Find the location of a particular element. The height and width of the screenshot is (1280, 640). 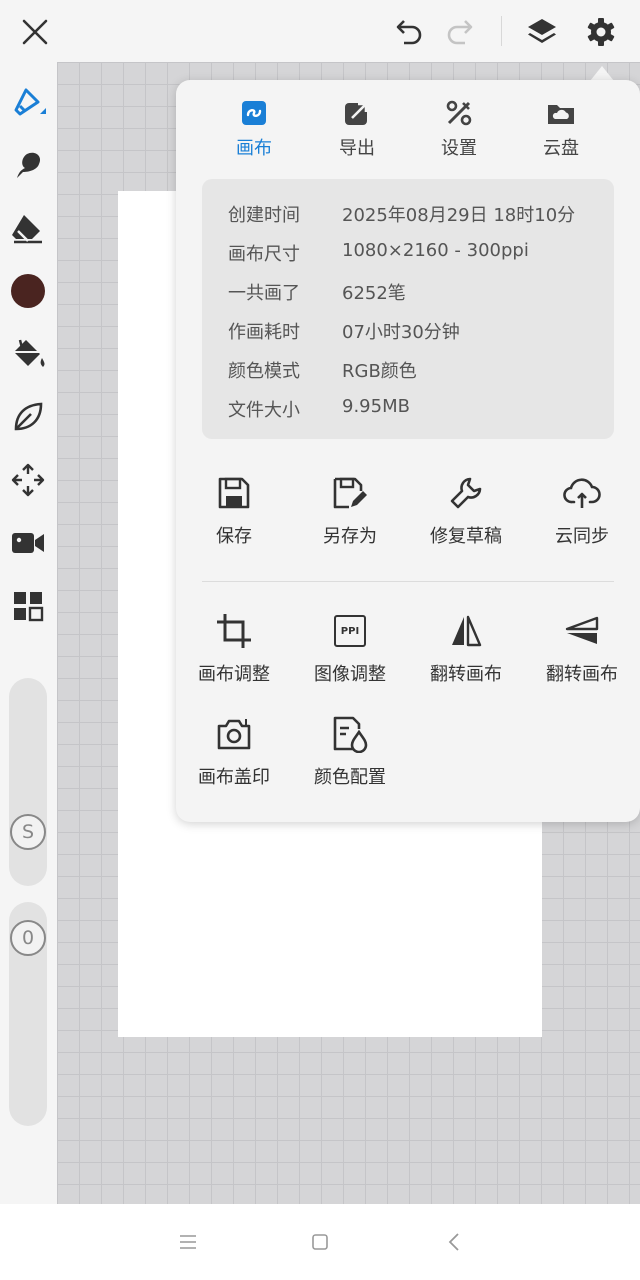

info-key: 一共画了 is located at coordinates (264, 293).